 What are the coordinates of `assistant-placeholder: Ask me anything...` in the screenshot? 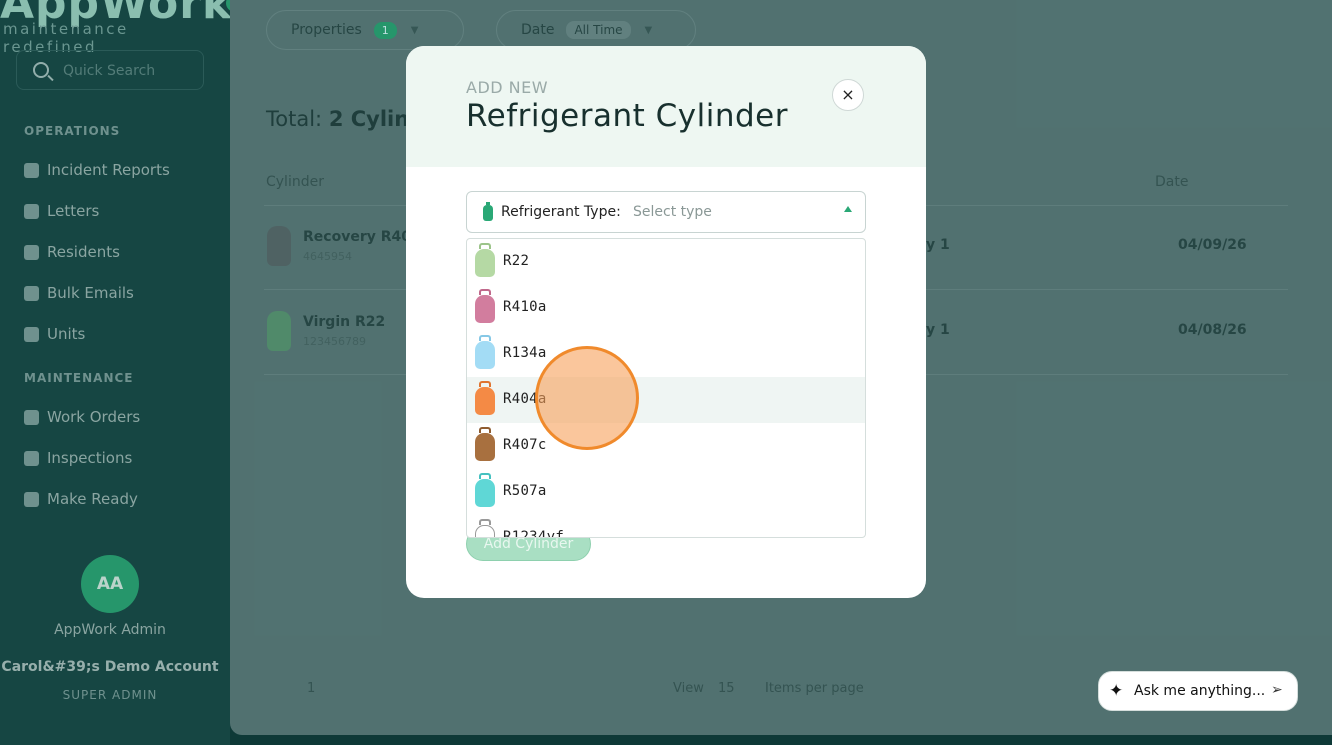 It's located at (1200, 691).